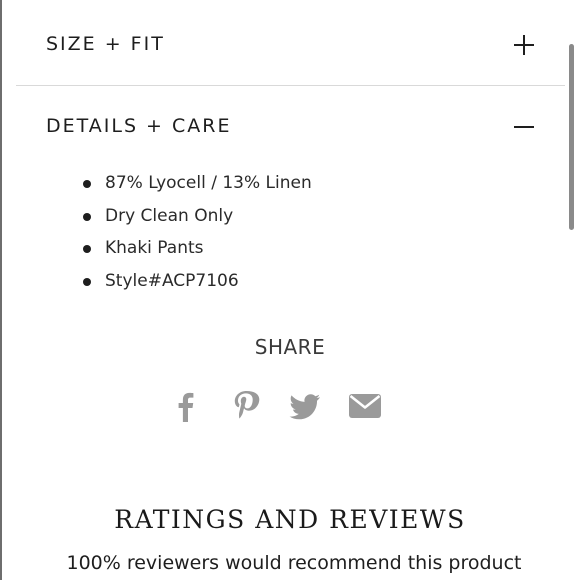  I want to click on details-item-fabric: 87% Lyocell / 13% Linen, so click(195, 186).